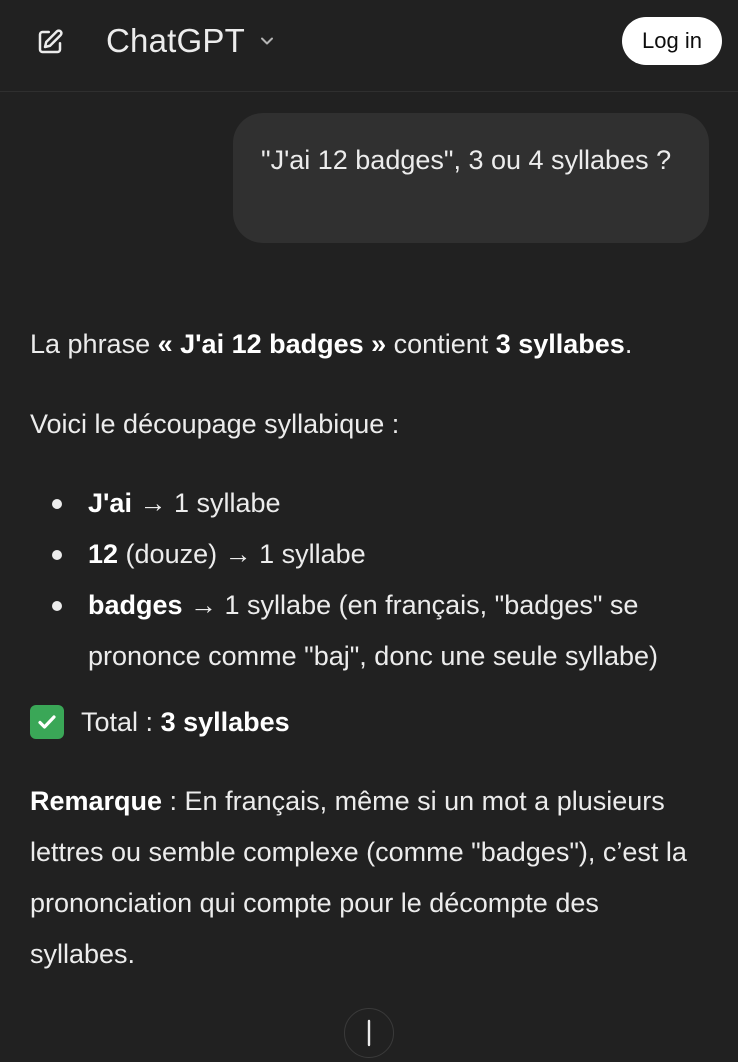 The width and height of the screenshot is (738, 1062). What do you see at coordinates (103, 554) in the screenshot?
I see `list-item-term: 12` at bounding box center [103, 554].